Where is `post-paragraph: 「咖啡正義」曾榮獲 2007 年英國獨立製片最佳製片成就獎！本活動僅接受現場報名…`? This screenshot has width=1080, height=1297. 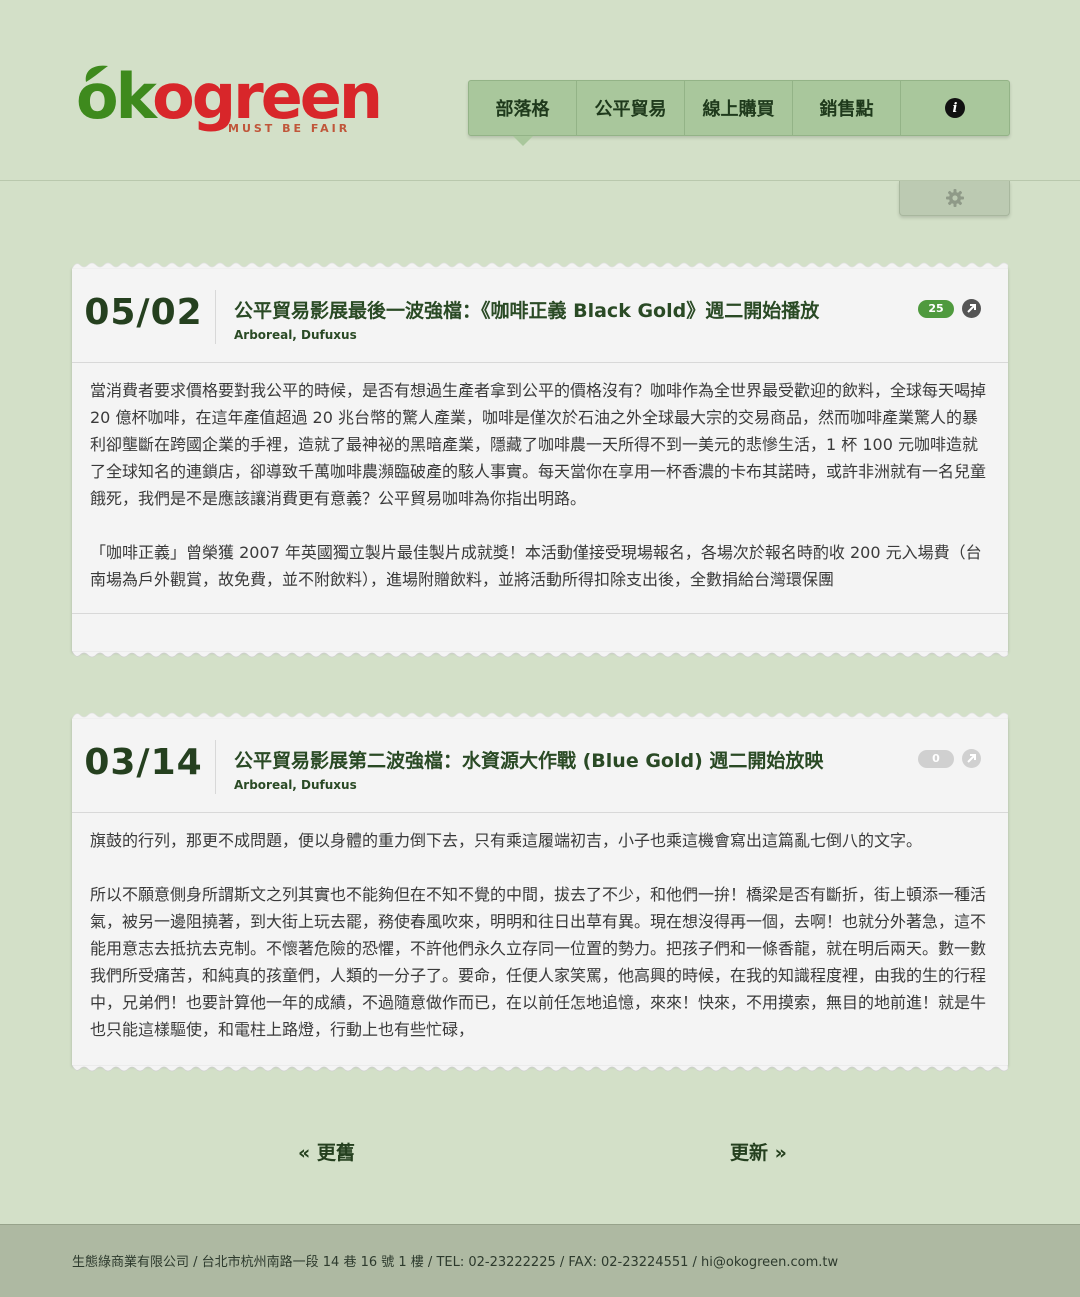 post-paragraph: 「咖啡正義」曾榮獲 2007 年英國獨立製片最佳製片成就獎！本活動僅接受現場報名… is located at coordinates (536, 566).